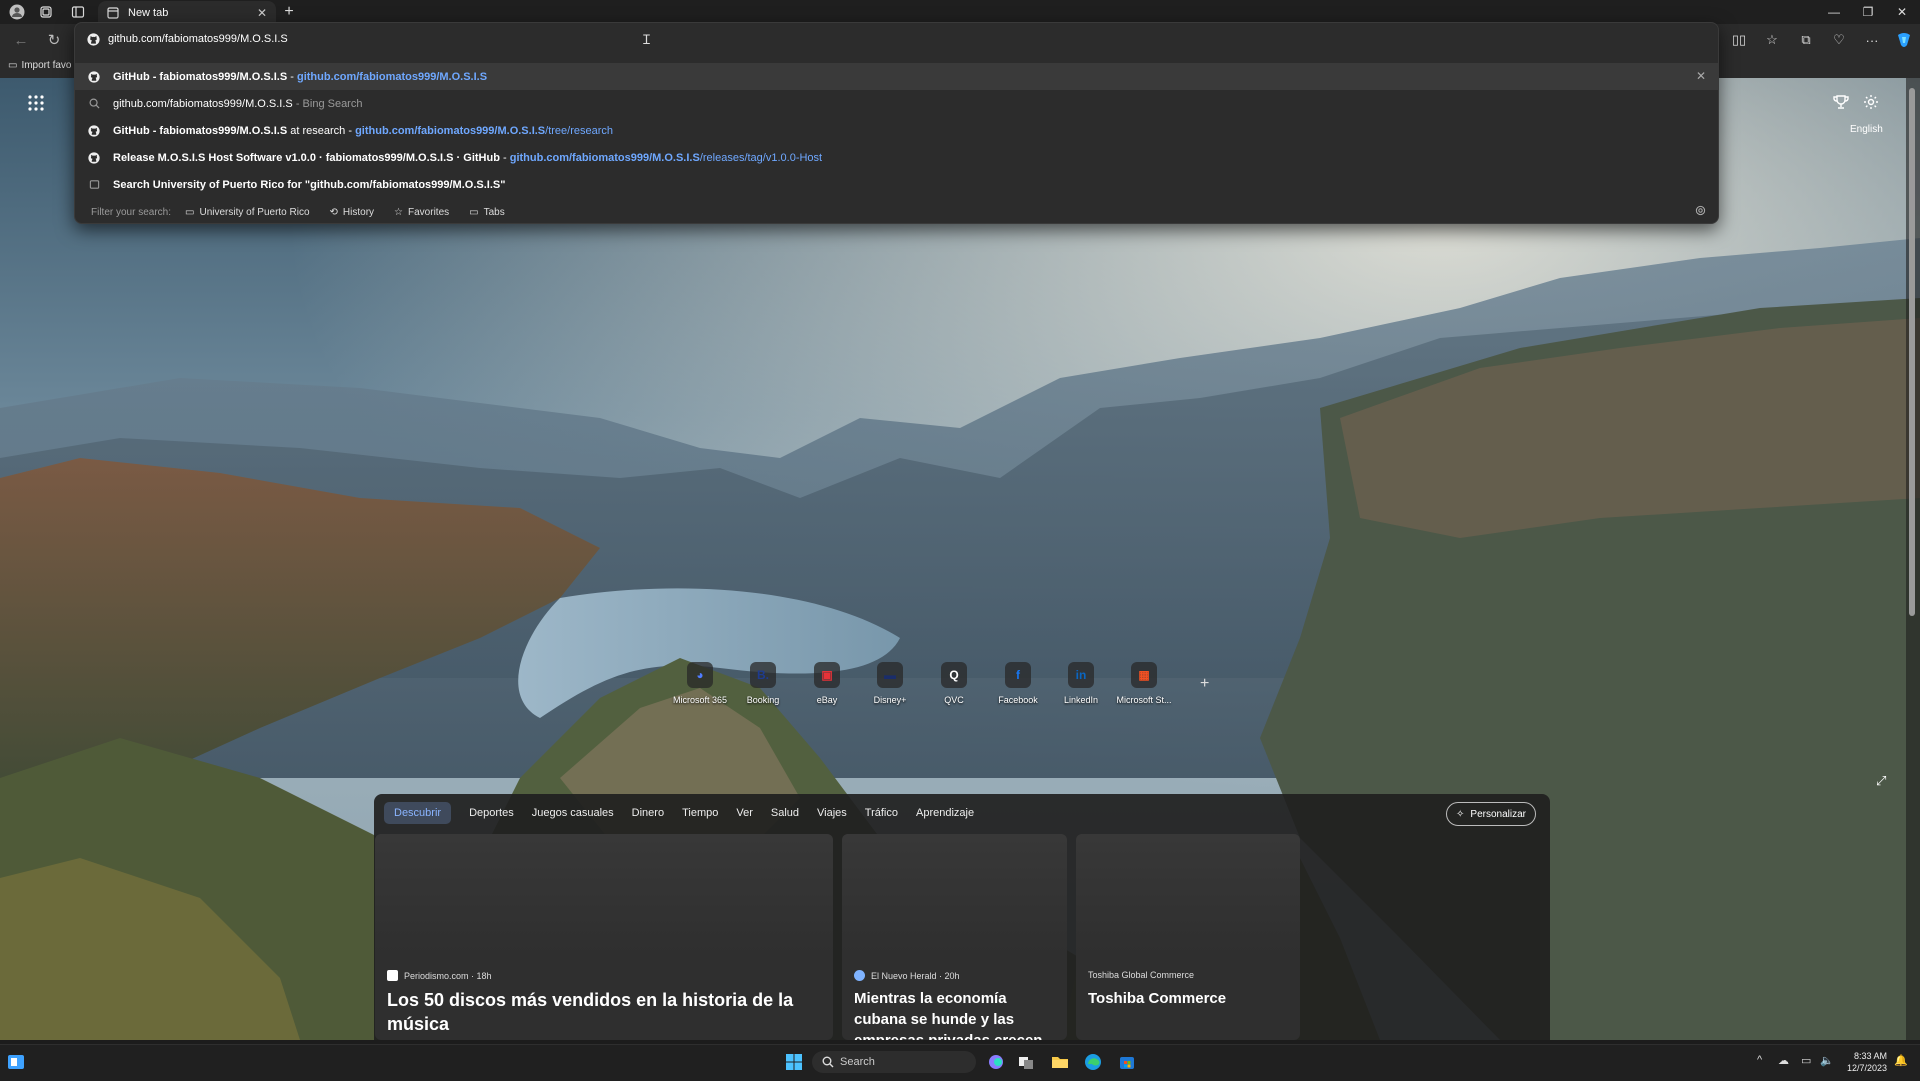 This screenshot has width=1920, height=1081. I want to click on quick-link-label: eBay, so click(827, 700).